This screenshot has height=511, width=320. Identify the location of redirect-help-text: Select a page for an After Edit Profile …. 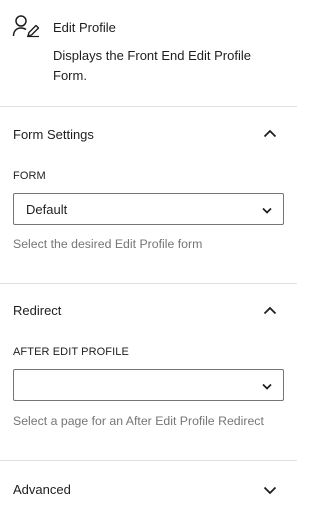
(138, 421).